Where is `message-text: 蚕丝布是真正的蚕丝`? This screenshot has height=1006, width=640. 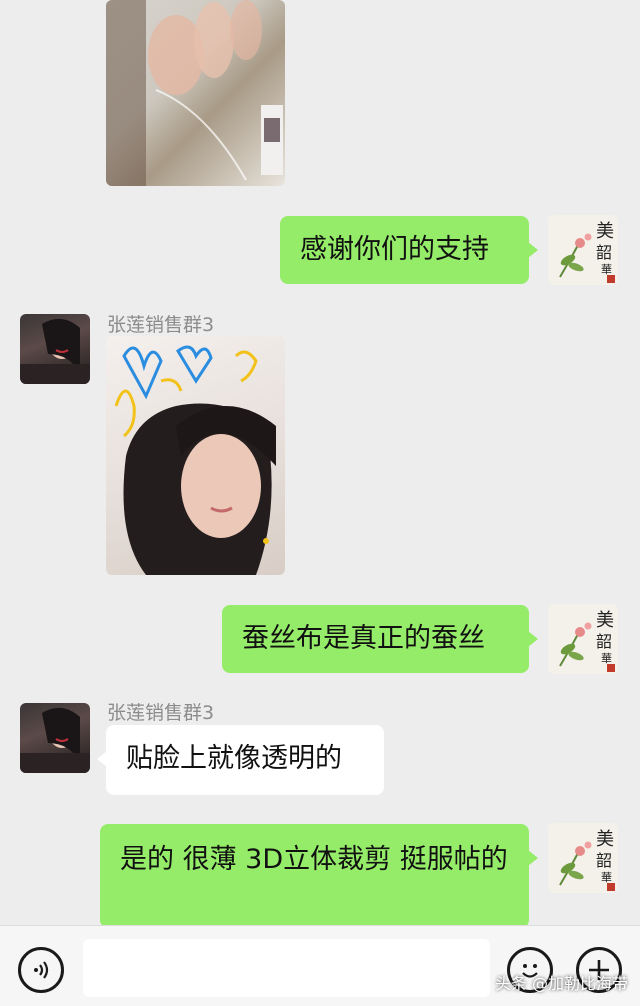 message-text: 蚕丝布是真正的蚕丝 is located at coordinates (363, 638).